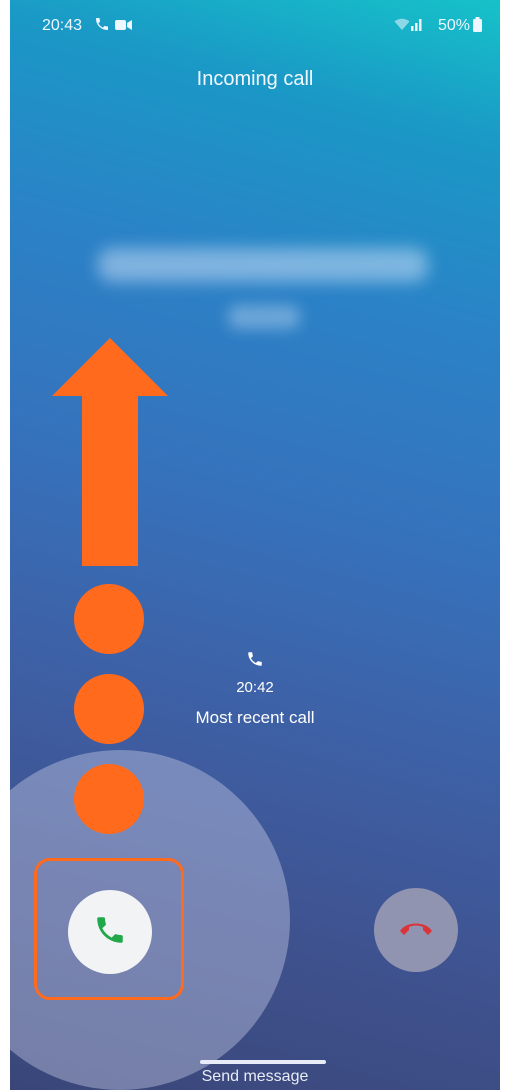 This screenshot has height=1090, width=507. What do you see at coordinates (62, 25) in the screenshot?
I see `status-time: 20:43` at bounding box center [62, 25].